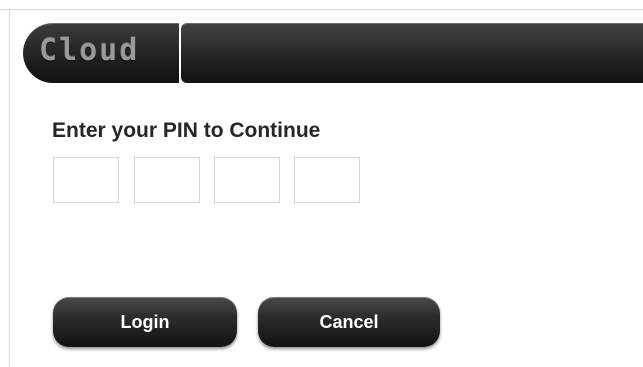  What do you see at coordinates (145, 322) in the screenshot?
I see `login-button: Login` at bounding box center [145, 322].